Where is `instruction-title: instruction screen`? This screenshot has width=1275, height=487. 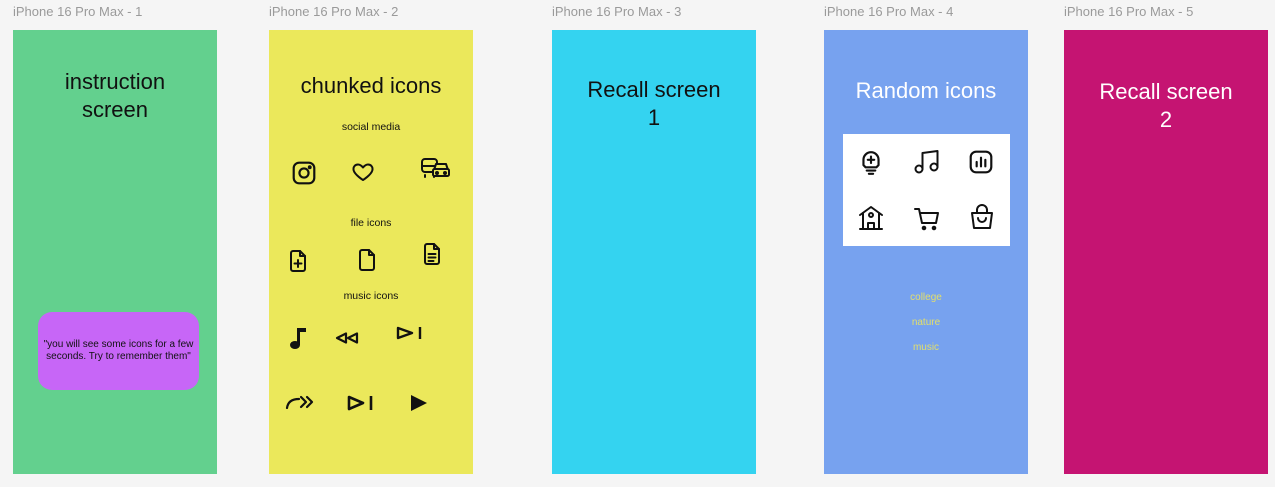 instruction-title: instruction screen is located at coordinates (115, 95).